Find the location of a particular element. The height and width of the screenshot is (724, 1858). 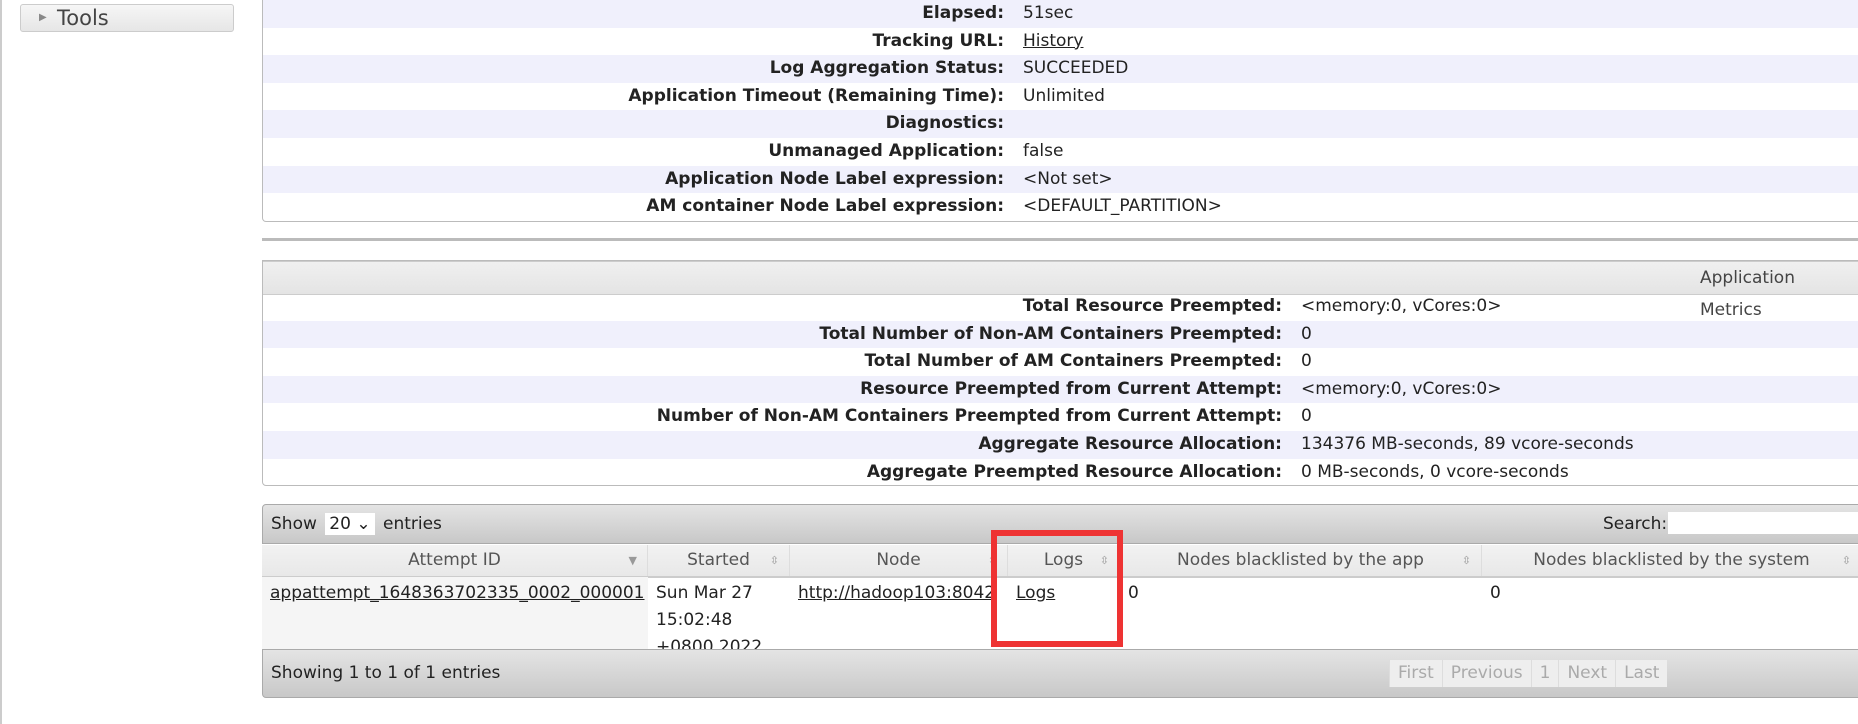

kv-label: Unmanaged Application: is located at coordinates (886, 151).